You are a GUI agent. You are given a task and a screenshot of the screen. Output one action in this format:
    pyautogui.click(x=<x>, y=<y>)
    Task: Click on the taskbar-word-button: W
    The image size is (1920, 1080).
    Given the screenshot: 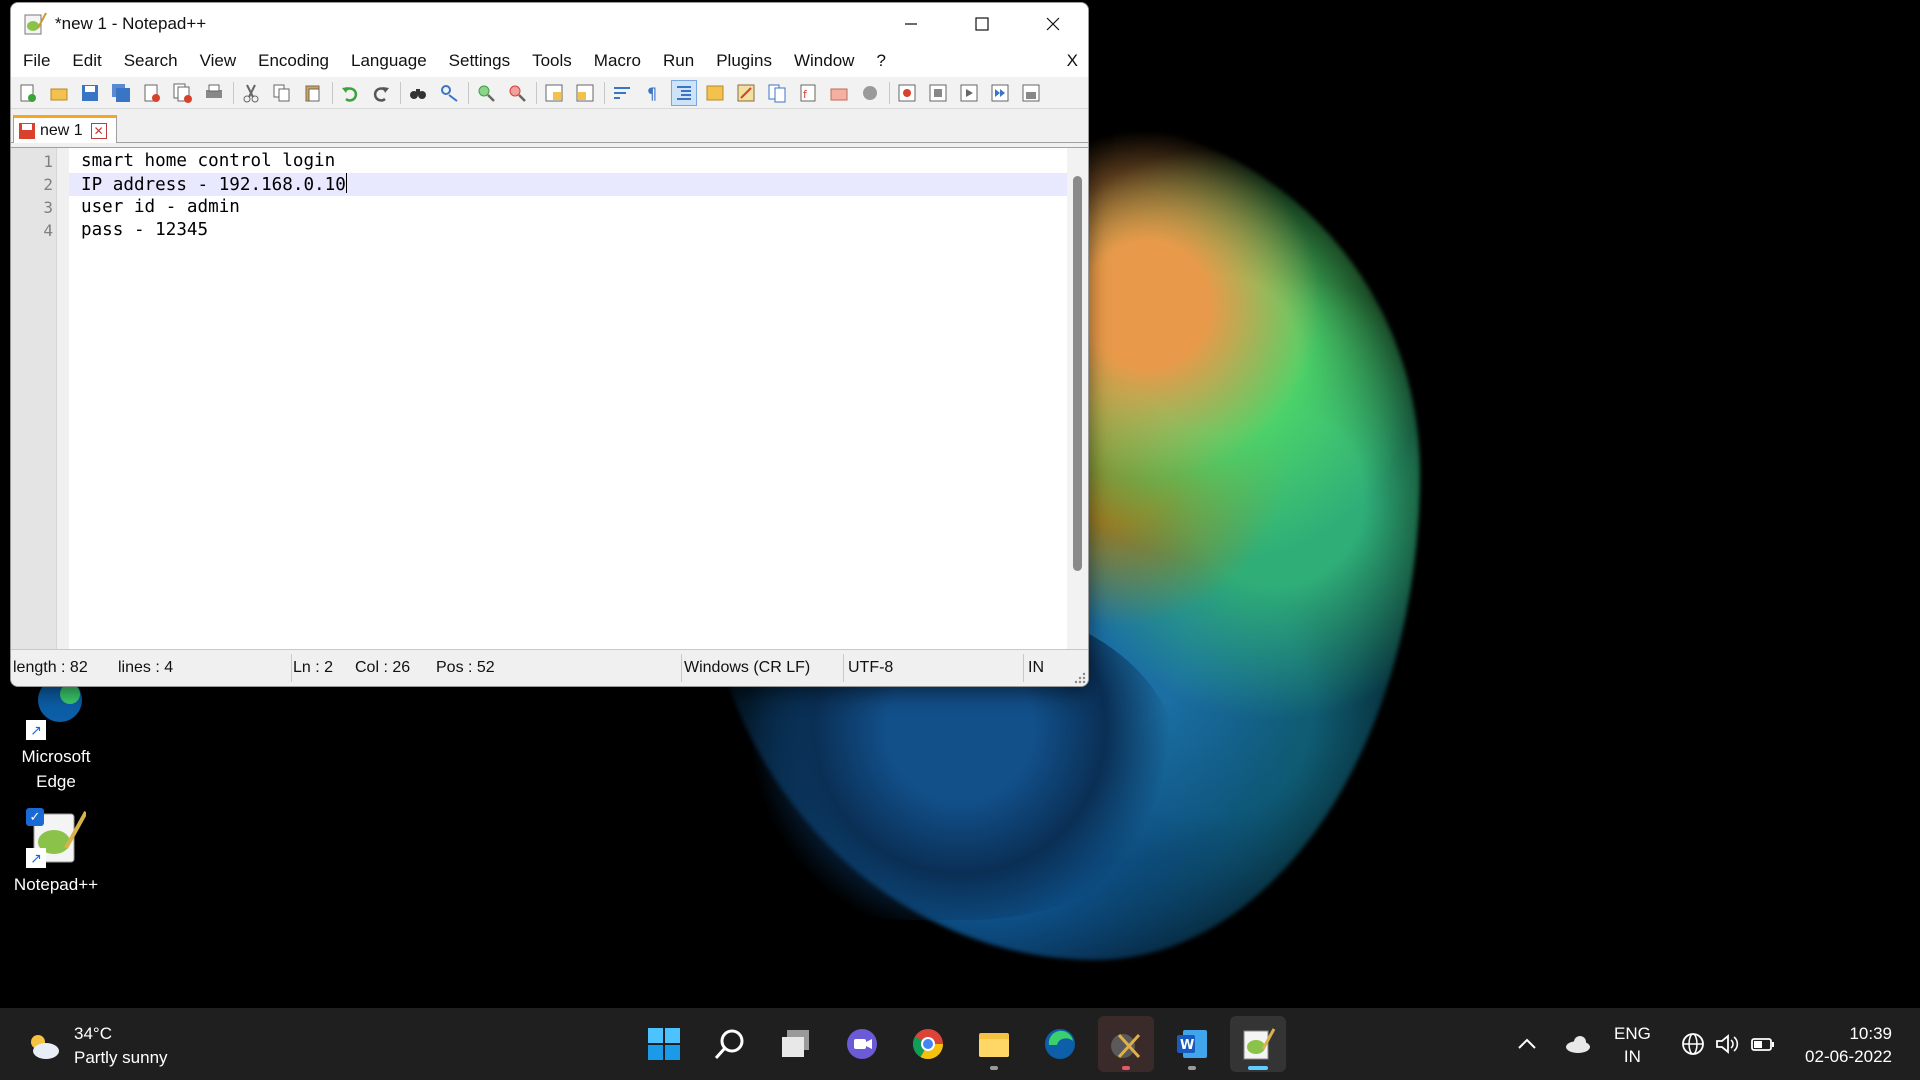 What is the action you would take?
    pyautogui.click(x=1192, y=1044)
    